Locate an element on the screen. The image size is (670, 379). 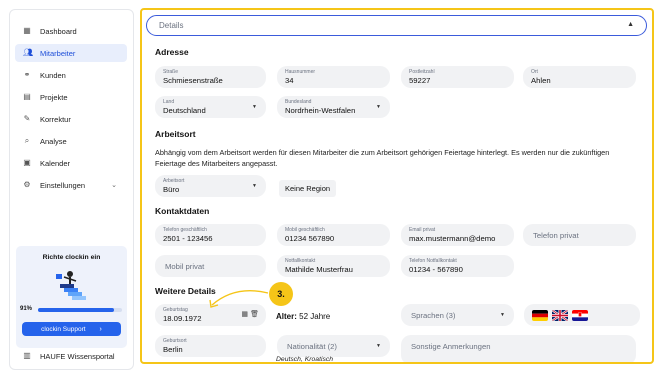
field-label: Telefon Notfallkontakt is located at coordinates (433, 261).